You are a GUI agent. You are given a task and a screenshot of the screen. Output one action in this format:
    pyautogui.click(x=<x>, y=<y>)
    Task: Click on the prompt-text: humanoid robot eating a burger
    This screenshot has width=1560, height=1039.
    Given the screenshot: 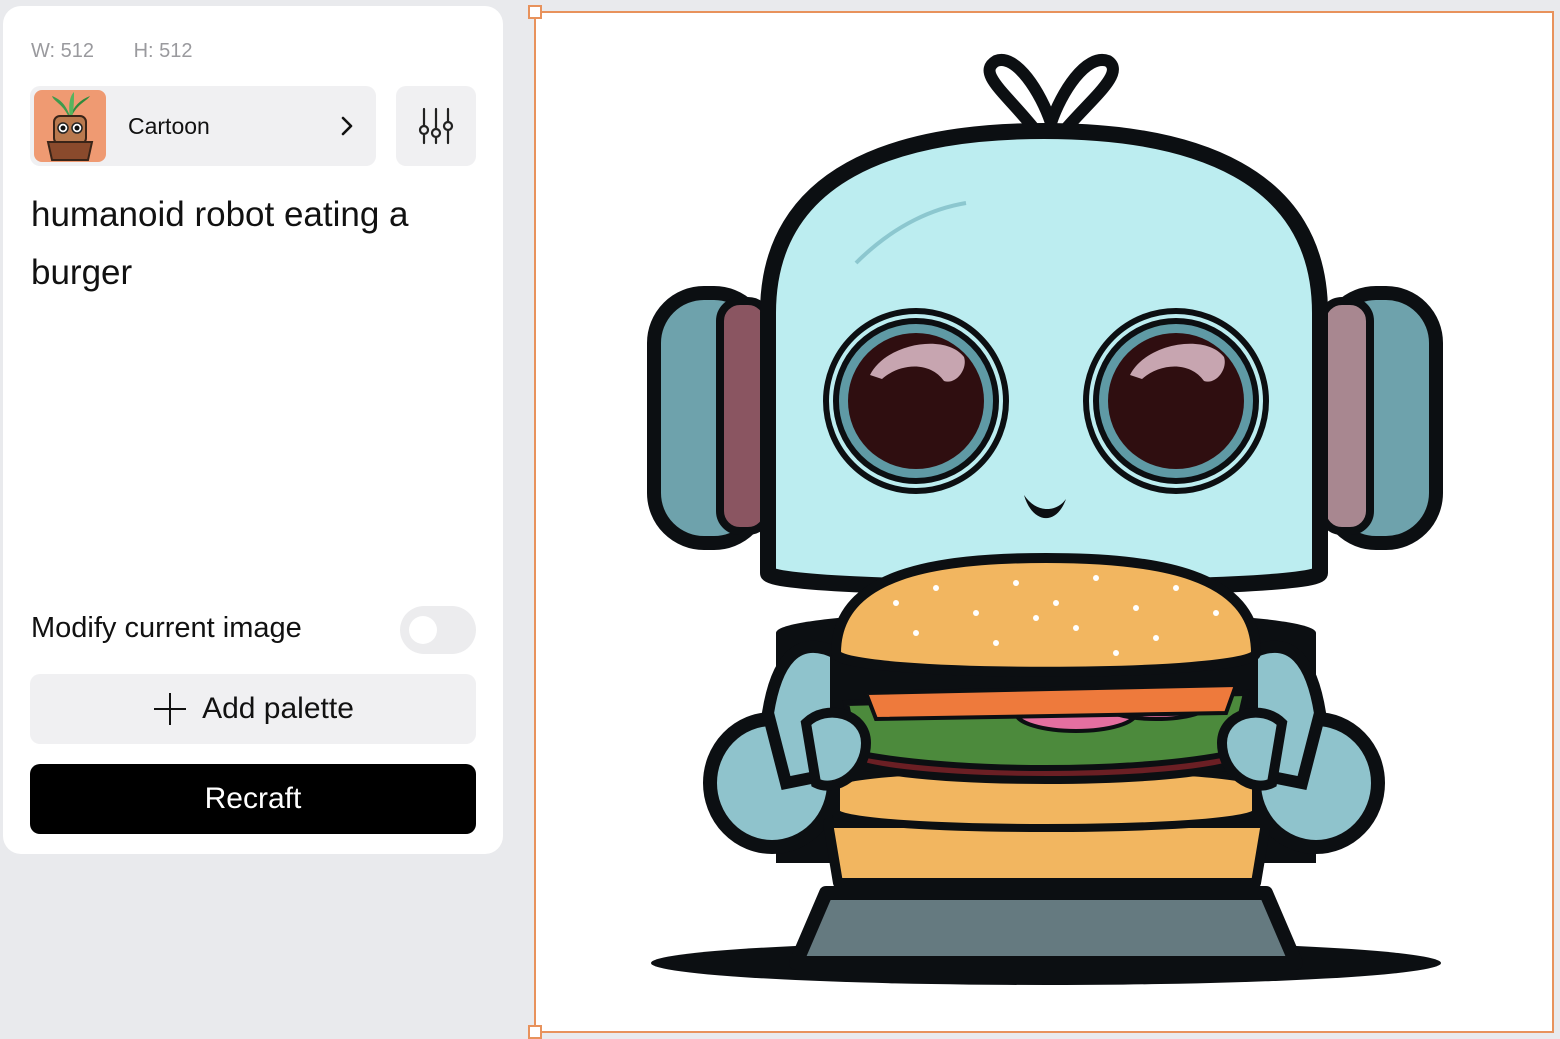 What is the action you would take?
    pyautogui.click(x=253, y=244)
    